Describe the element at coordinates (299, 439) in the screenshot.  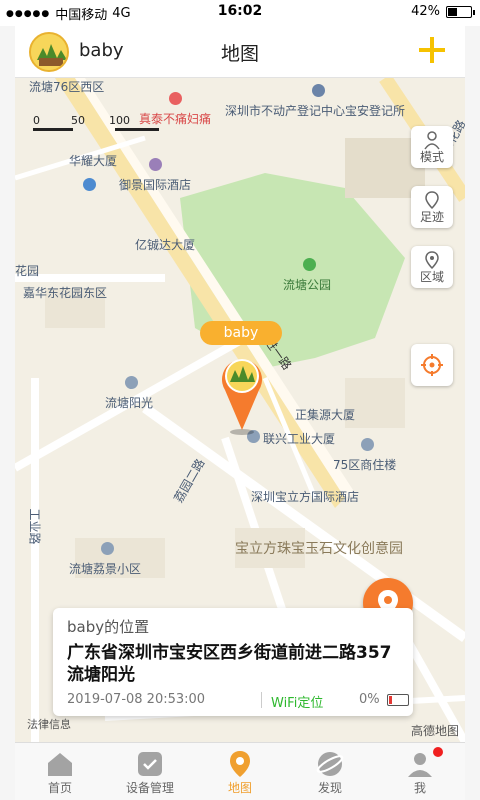
I see `map-label: 联兴工业大厦` at that location.